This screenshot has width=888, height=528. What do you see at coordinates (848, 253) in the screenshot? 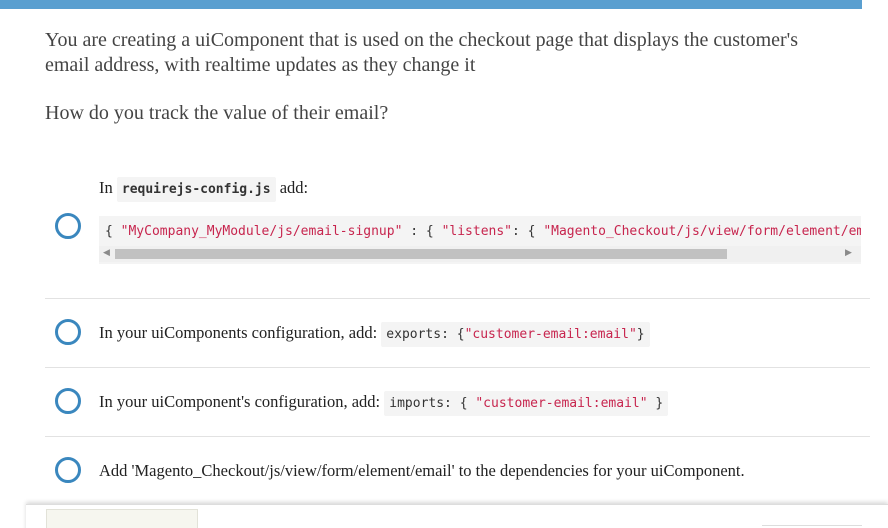
I see `scroll-right-icon: ▶` at bounding box center [848, 253].